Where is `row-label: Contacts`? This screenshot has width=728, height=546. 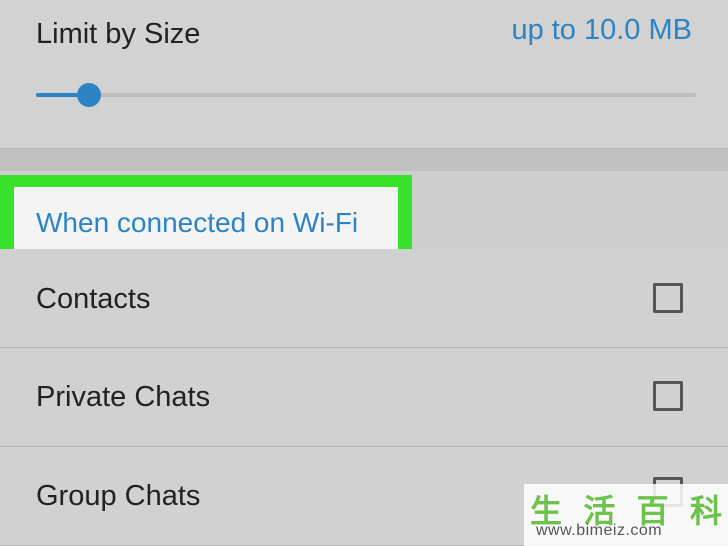
row-label: Contacts is located at coordinates (93, 299).